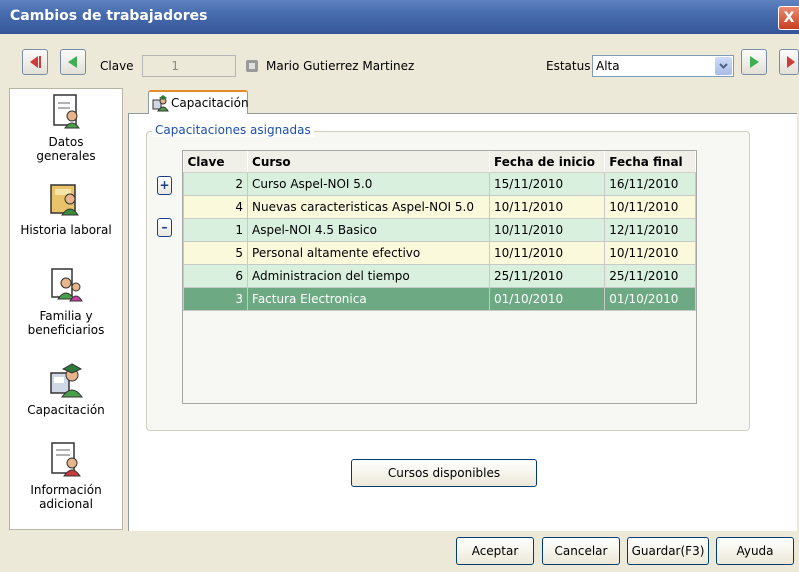 This screenshot has width=799, height=572. Describe the element at coordinates (216, 162) in the screenshot. I see `column-header-clave: Clave` at that location.